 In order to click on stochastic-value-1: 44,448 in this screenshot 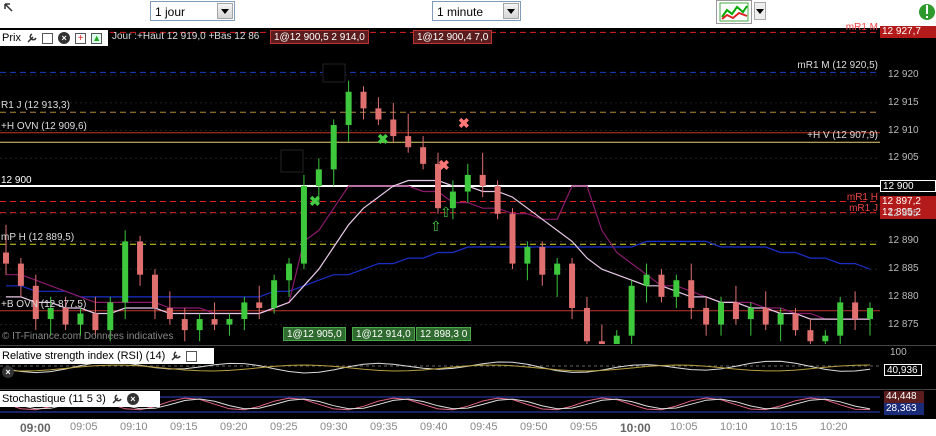, I will do `click(904, 397)`.